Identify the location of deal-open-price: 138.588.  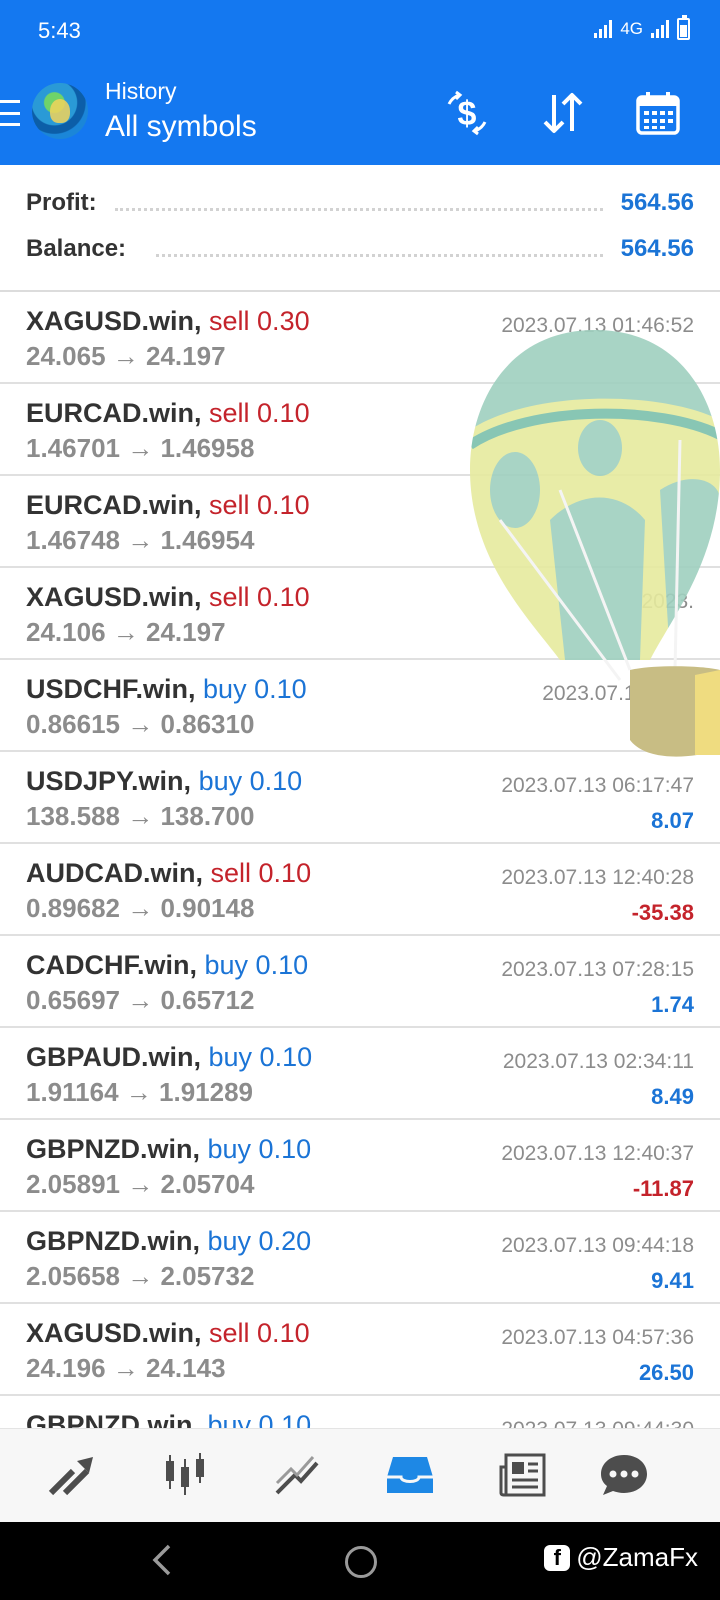
(73, 816).